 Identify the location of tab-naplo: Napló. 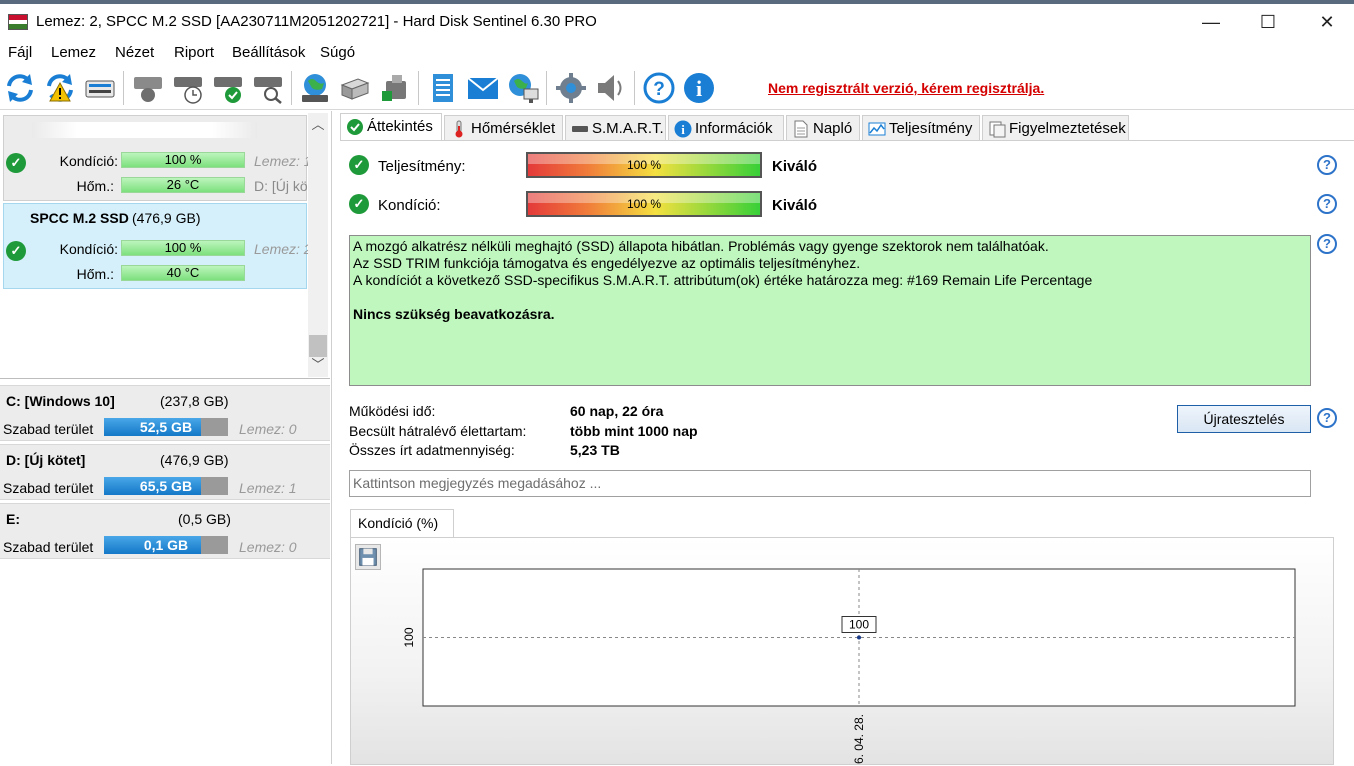
(823, 128).